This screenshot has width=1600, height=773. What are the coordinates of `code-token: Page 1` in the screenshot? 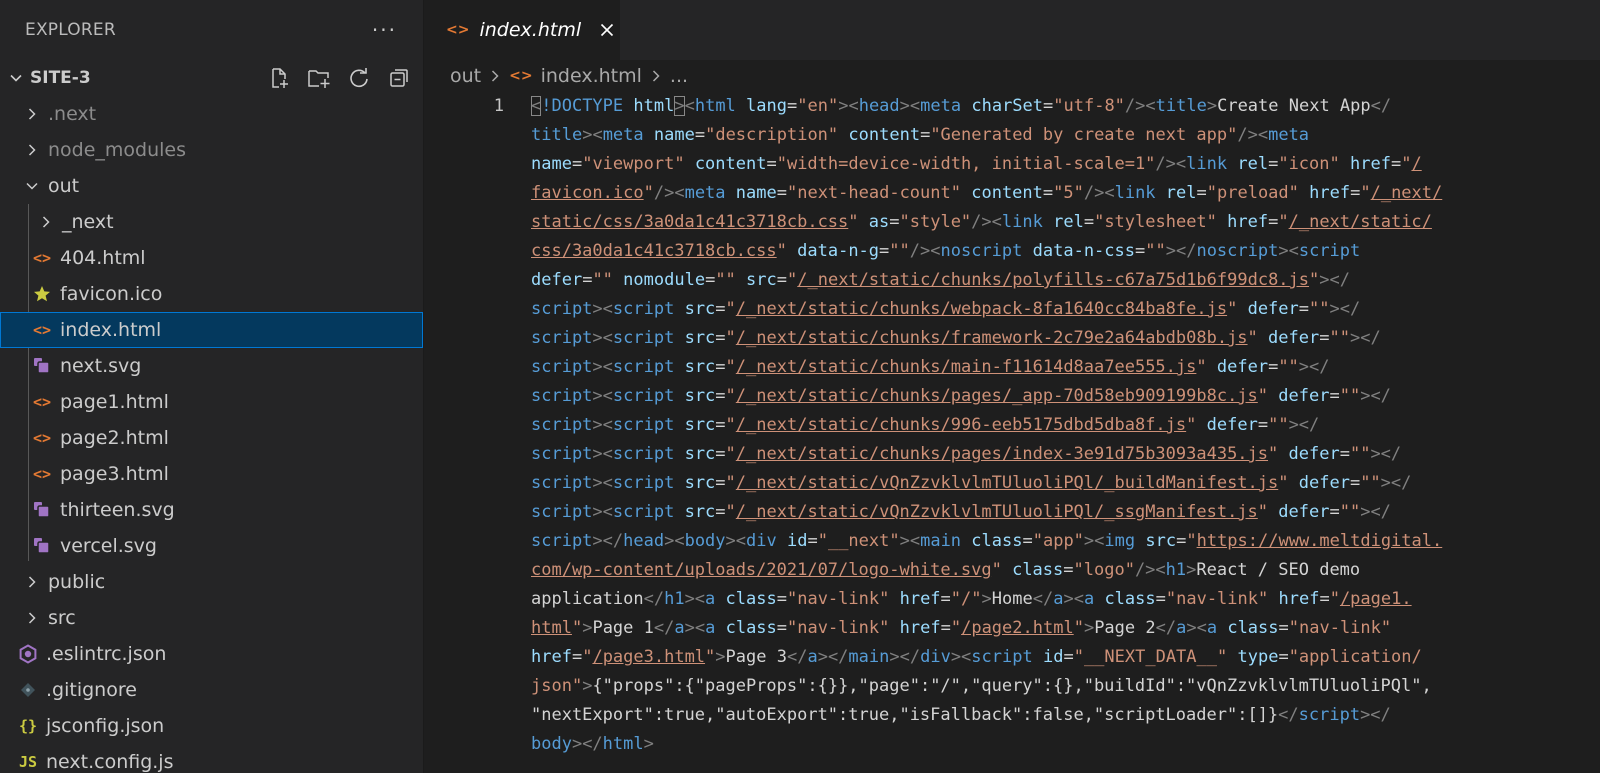 It's located at (623, 628).